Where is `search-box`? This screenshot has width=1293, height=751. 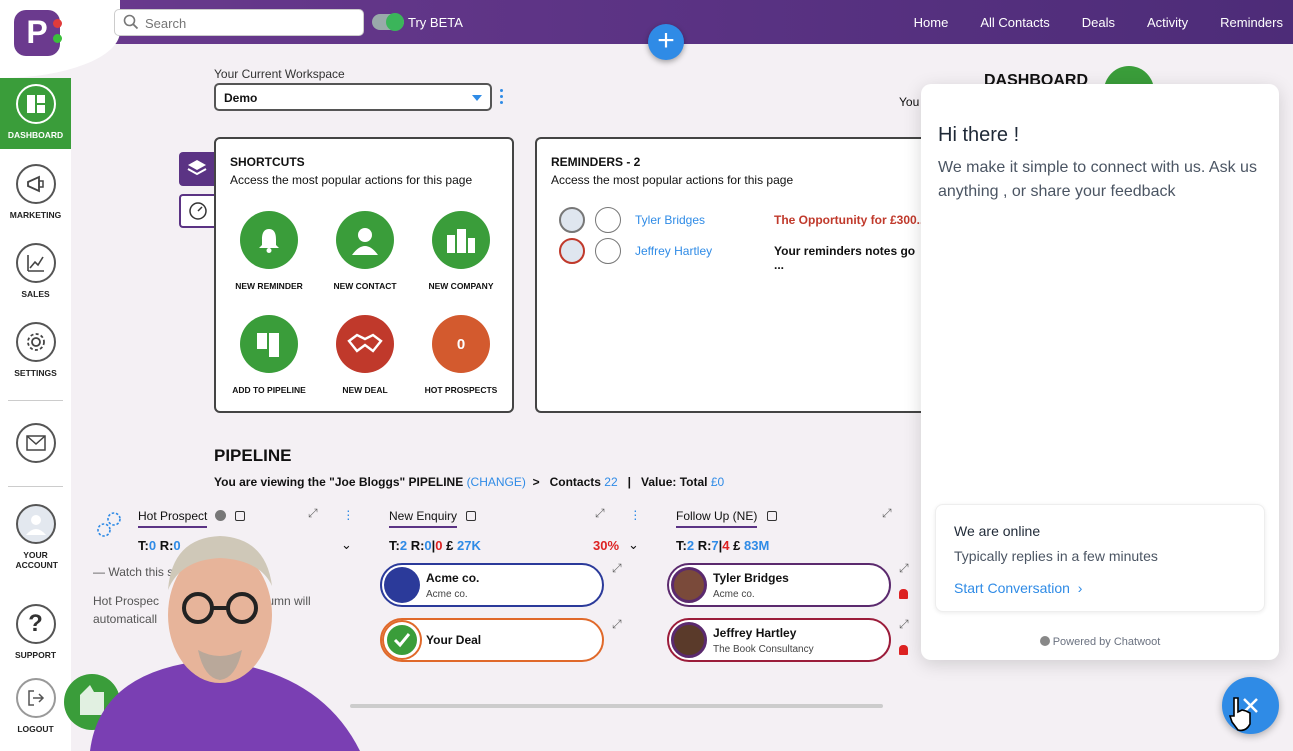 search-box is located at coordinates (239, 22).